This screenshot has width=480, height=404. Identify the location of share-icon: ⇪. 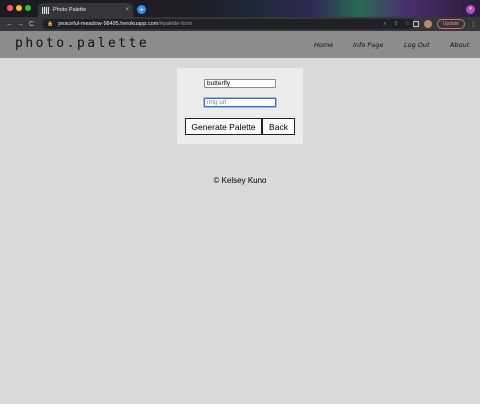
(395, 24).